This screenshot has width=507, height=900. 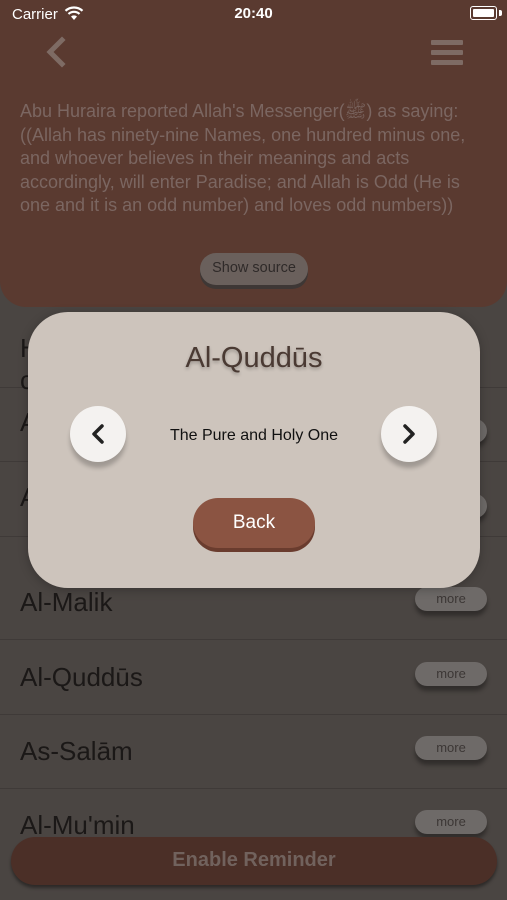 I want to click on battery-tip, so click(x=500, y=13).